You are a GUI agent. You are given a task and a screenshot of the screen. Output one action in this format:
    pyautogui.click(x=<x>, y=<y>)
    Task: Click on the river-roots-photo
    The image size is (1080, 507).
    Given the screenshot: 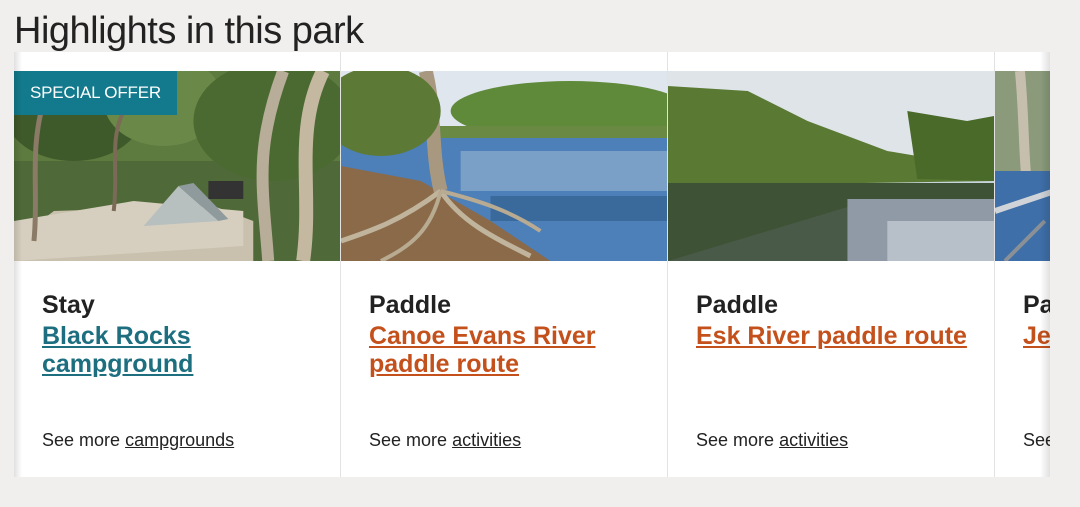 What is the action you would take?
    pyautogui.click(x=504, y=166)
    